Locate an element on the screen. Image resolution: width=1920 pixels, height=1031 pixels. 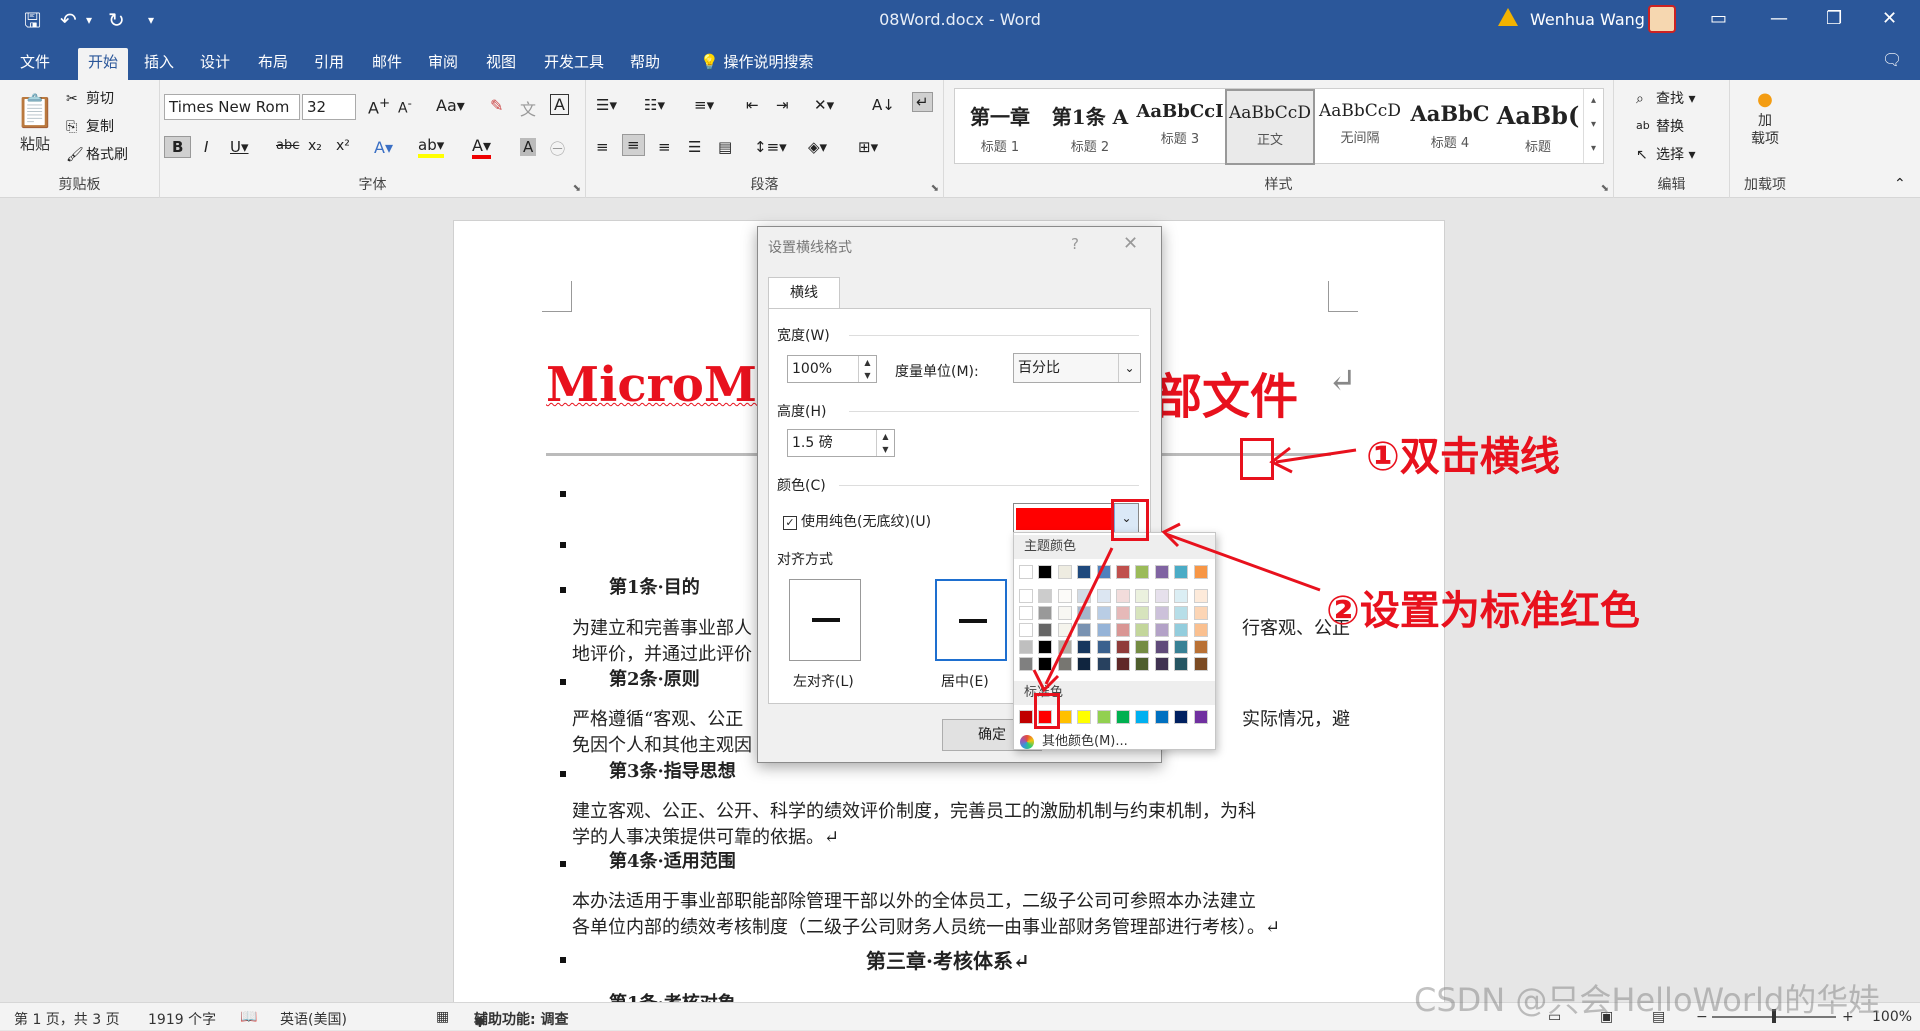
style-heading4: AaBbC 标题 4 is located at coordinates (1450, 127).